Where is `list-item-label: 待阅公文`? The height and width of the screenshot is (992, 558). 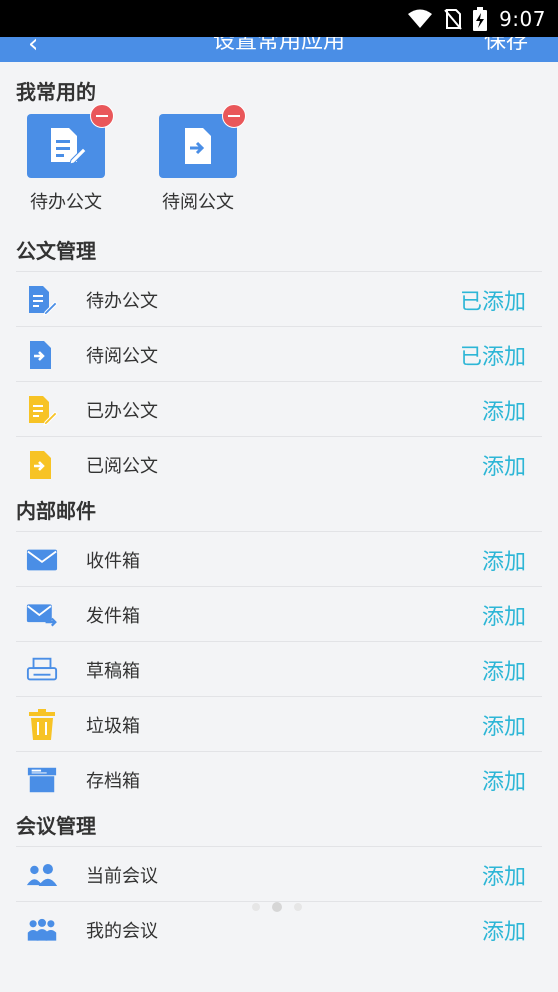 list-item-label: 待阅公文 is located at coordinates (122, 356).